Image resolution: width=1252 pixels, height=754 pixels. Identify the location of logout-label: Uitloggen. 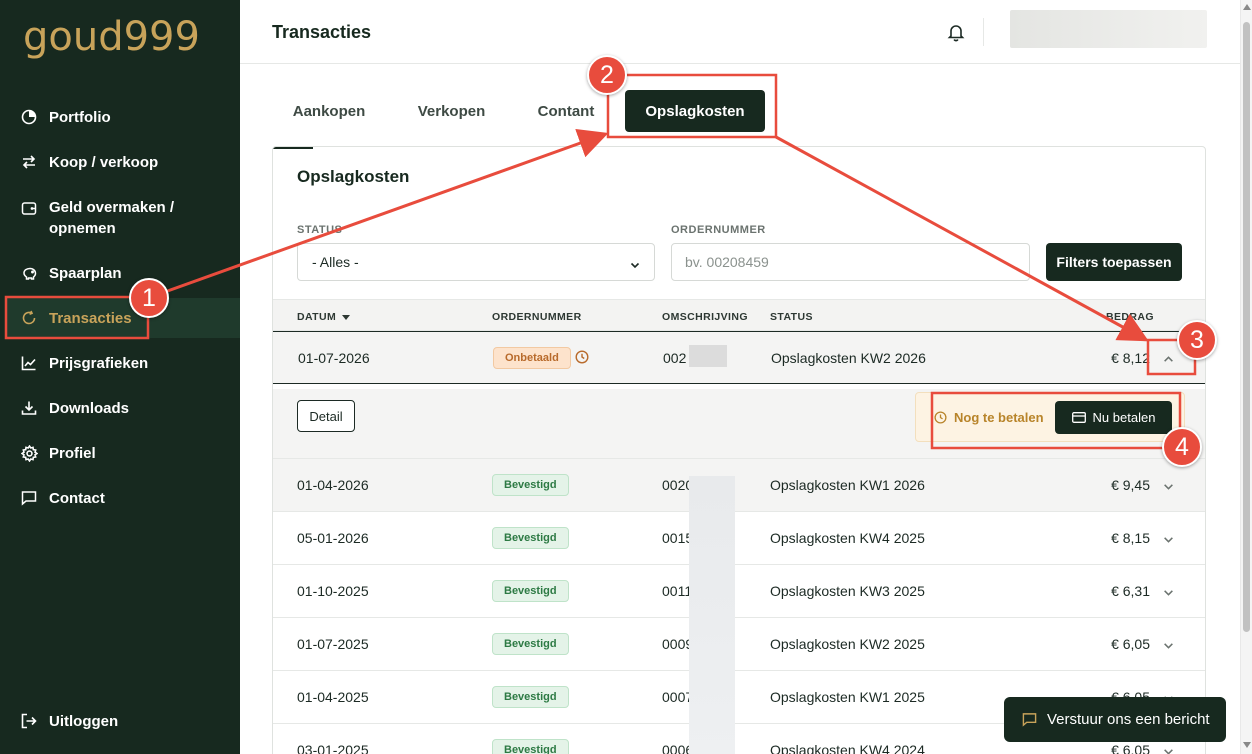
(84, 721).